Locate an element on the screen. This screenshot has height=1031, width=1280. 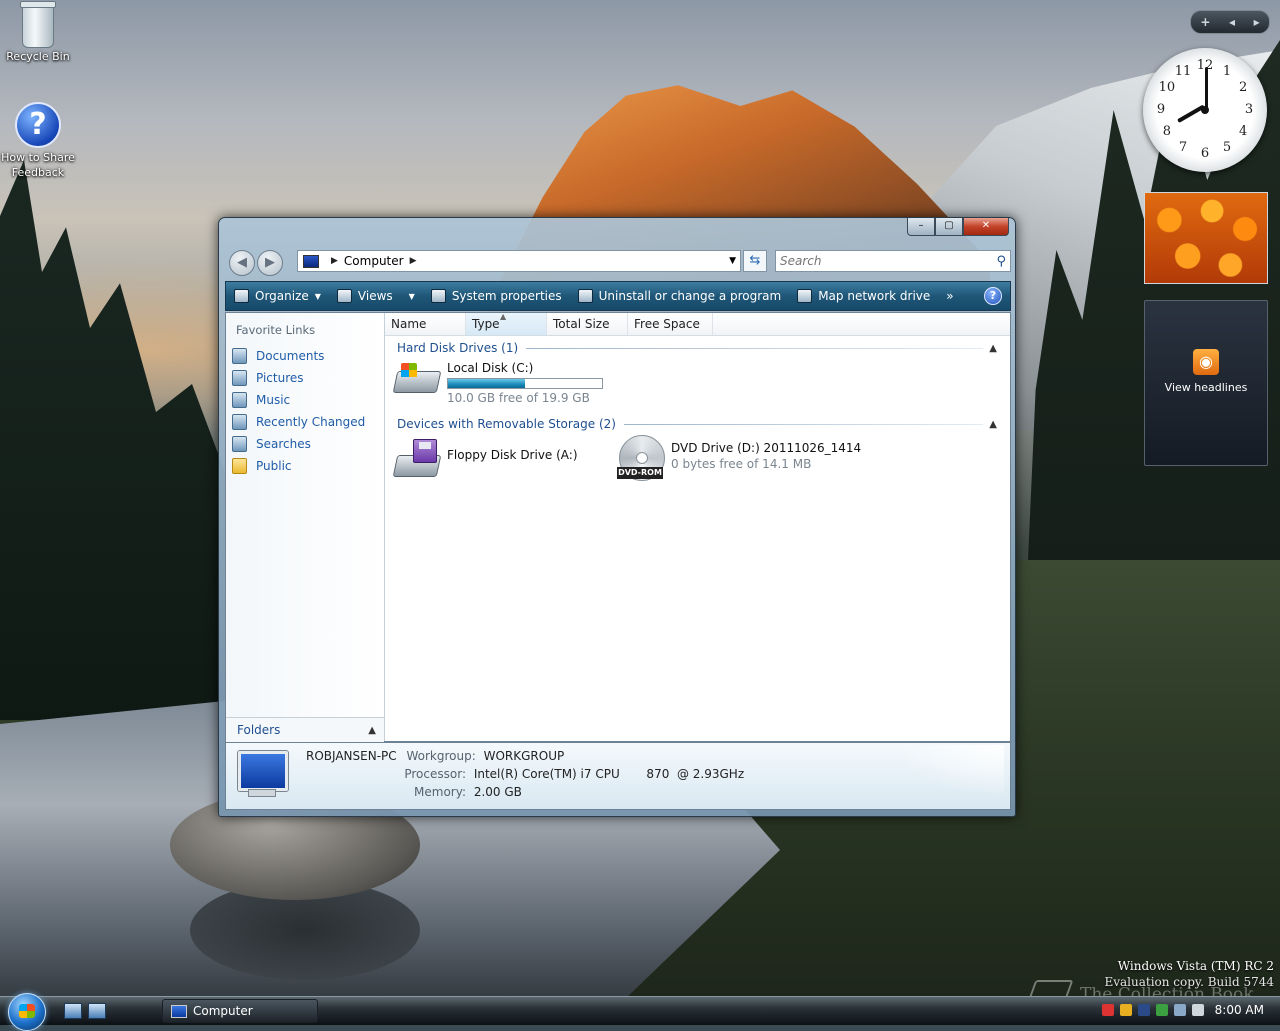
shield-icon is located at coordinates (1125, 1010).